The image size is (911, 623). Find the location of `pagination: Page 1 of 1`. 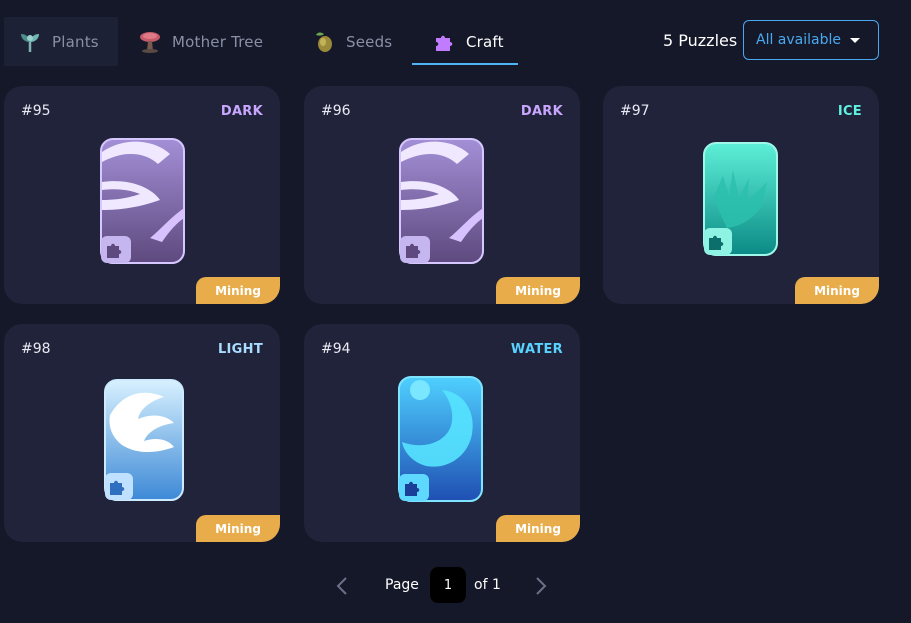

pagination: Page 1 of 1 is located at coordinates (455, 585).